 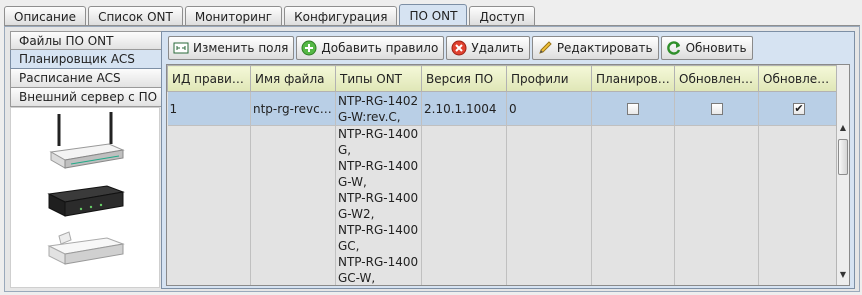 I want to click on left-tab-external-server: Внешний сервер с ПО, so click(x=86, y=97).